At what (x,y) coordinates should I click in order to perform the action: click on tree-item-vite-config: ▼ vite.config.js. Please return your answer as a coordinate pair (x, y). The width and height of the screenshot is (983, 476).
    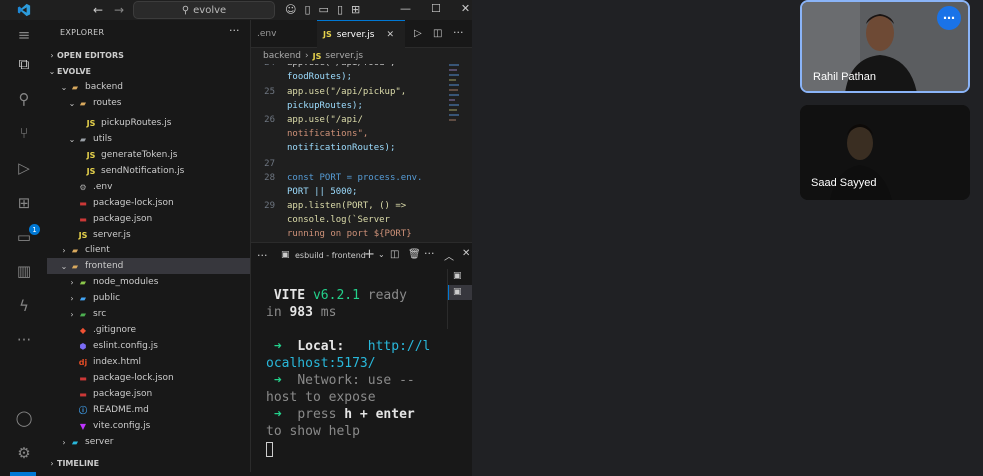
    Looking at the image, I should click on (148, 426).